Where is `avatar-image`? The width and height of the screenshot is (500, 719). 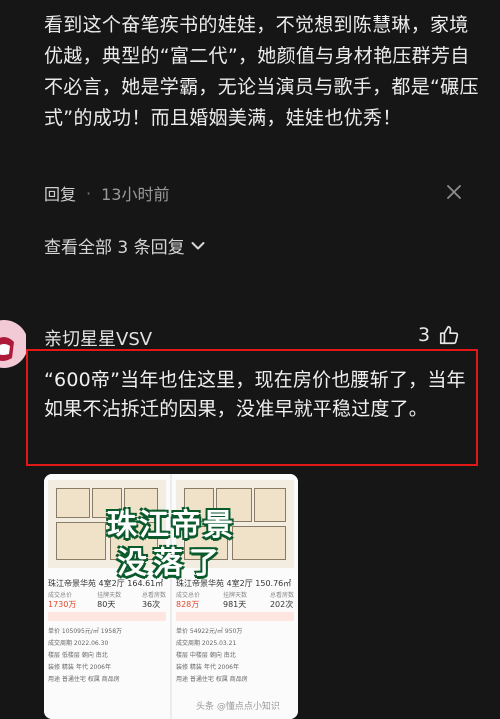
avatar-image is located at coordinates (13, 344).